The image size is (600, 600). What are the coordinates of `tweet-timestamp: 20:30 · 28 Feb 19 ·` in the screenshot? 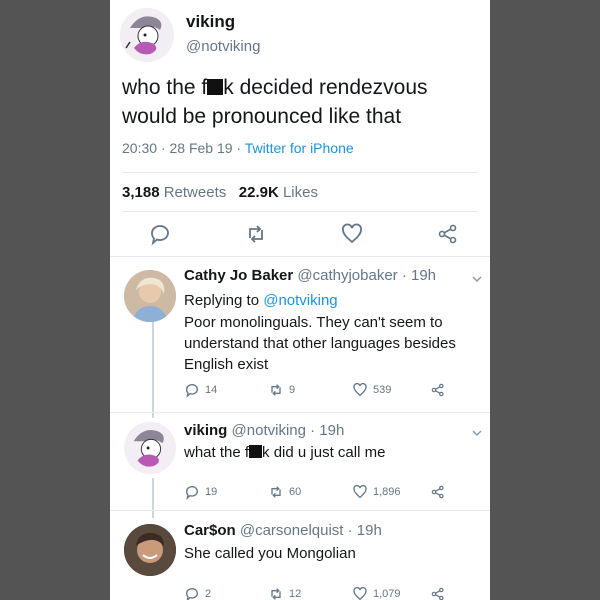 It's located at (183, 148).